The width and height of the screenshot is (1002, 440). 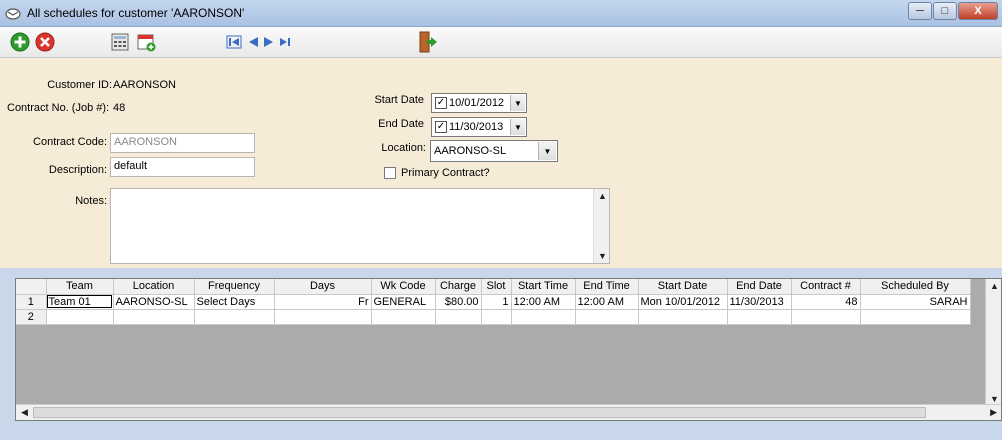 I want to click on next-record-icon, so click(x=268, y=42).